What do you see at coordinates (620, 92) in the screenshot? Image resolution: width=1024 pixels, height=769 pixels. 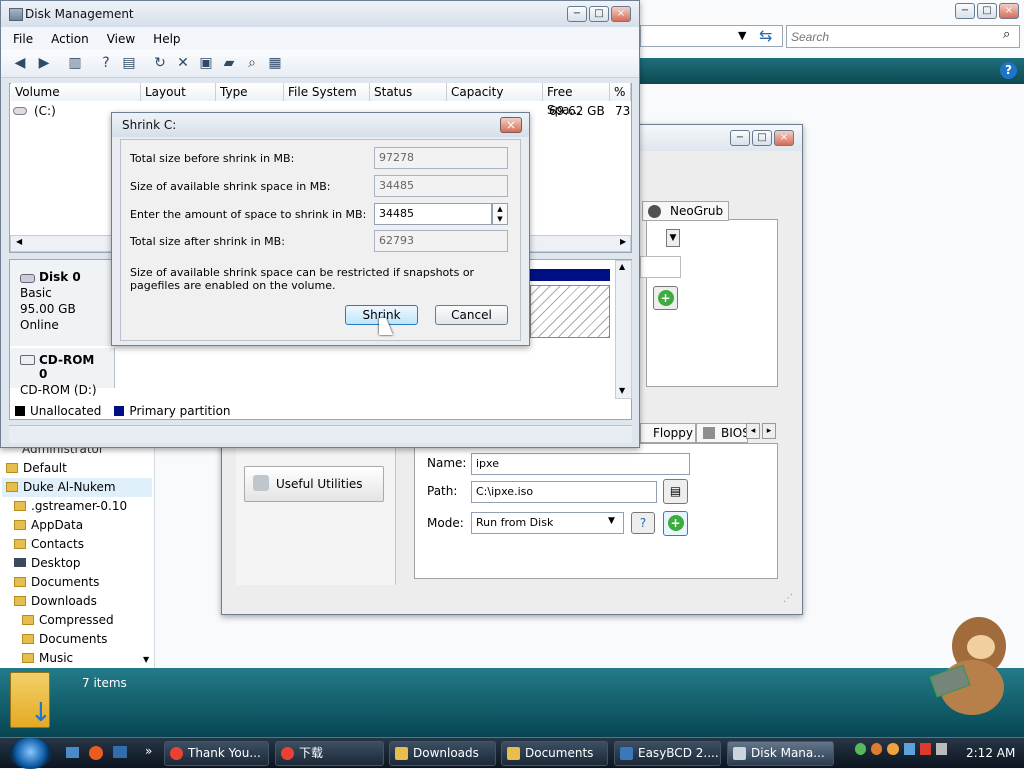 I see `column-percent-free: % F` at bounding box center [620, 92].